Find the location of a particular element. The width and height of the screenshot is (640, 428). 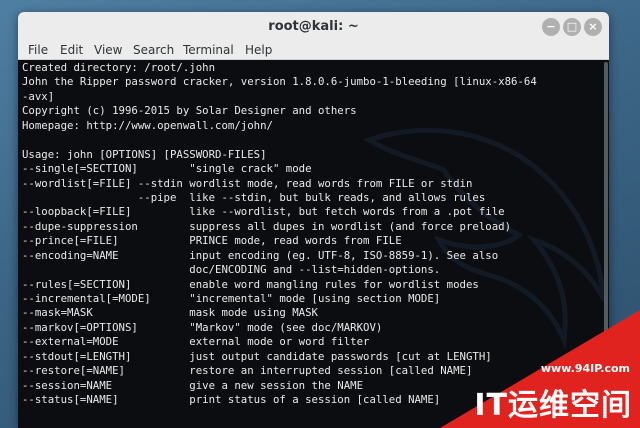

maximize-button: □ is located at coordinates (572, 27).